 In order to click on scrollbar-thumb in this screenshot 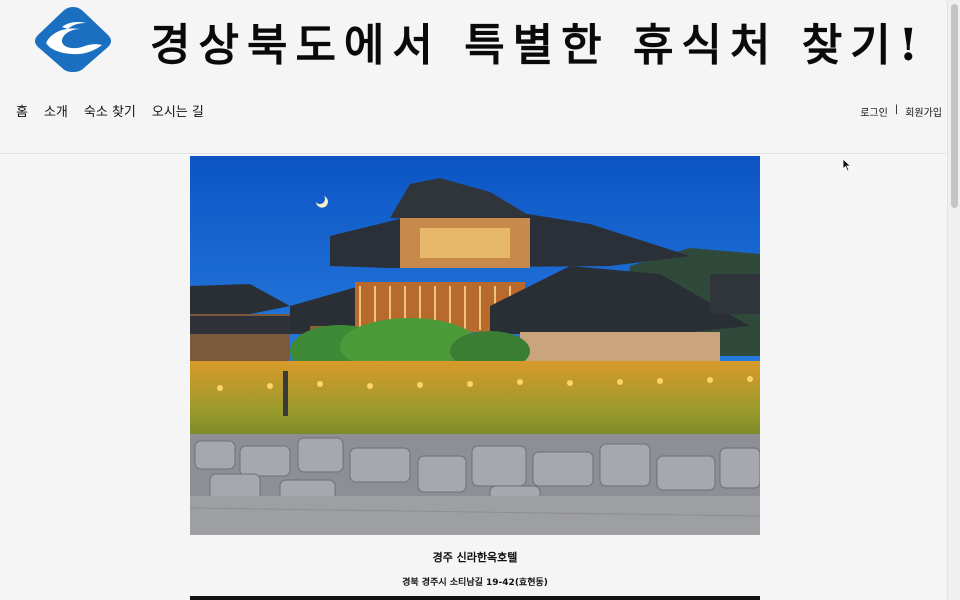, I will do `click(954, 106)`.